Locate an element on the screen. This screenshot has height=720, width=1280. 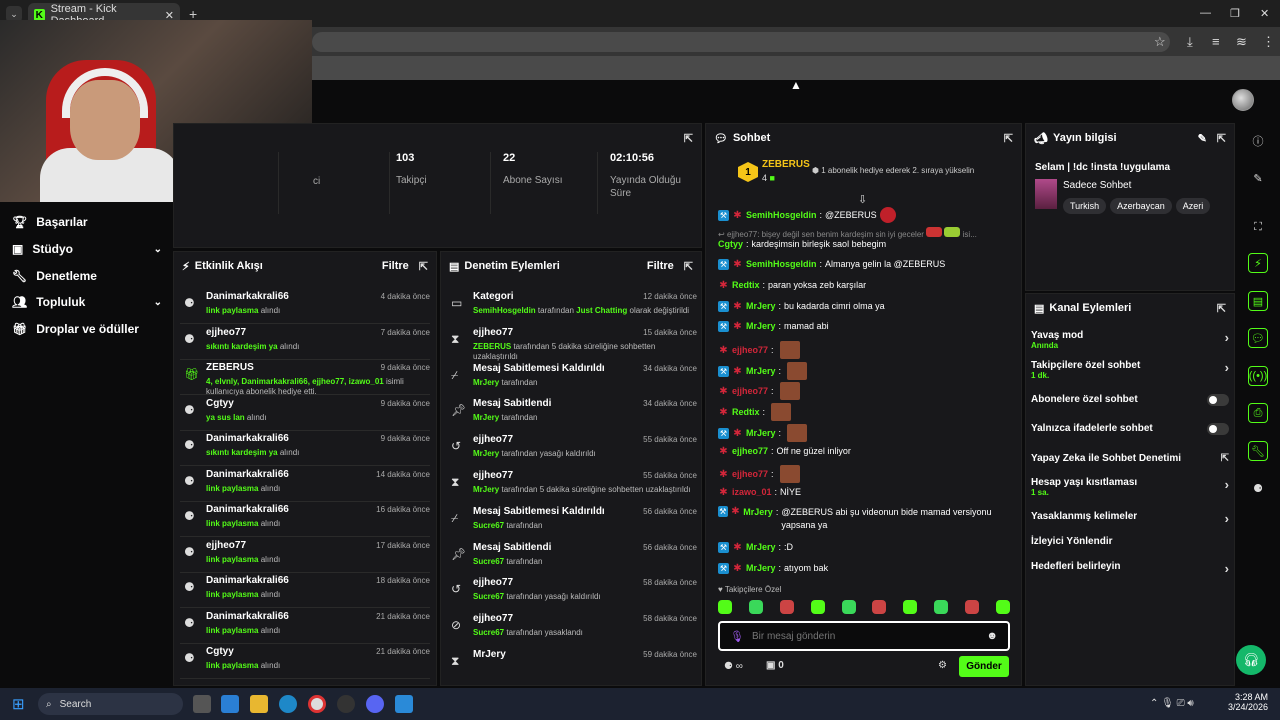
points-counter: ▣ 0 is located at coordinates (775, 665).